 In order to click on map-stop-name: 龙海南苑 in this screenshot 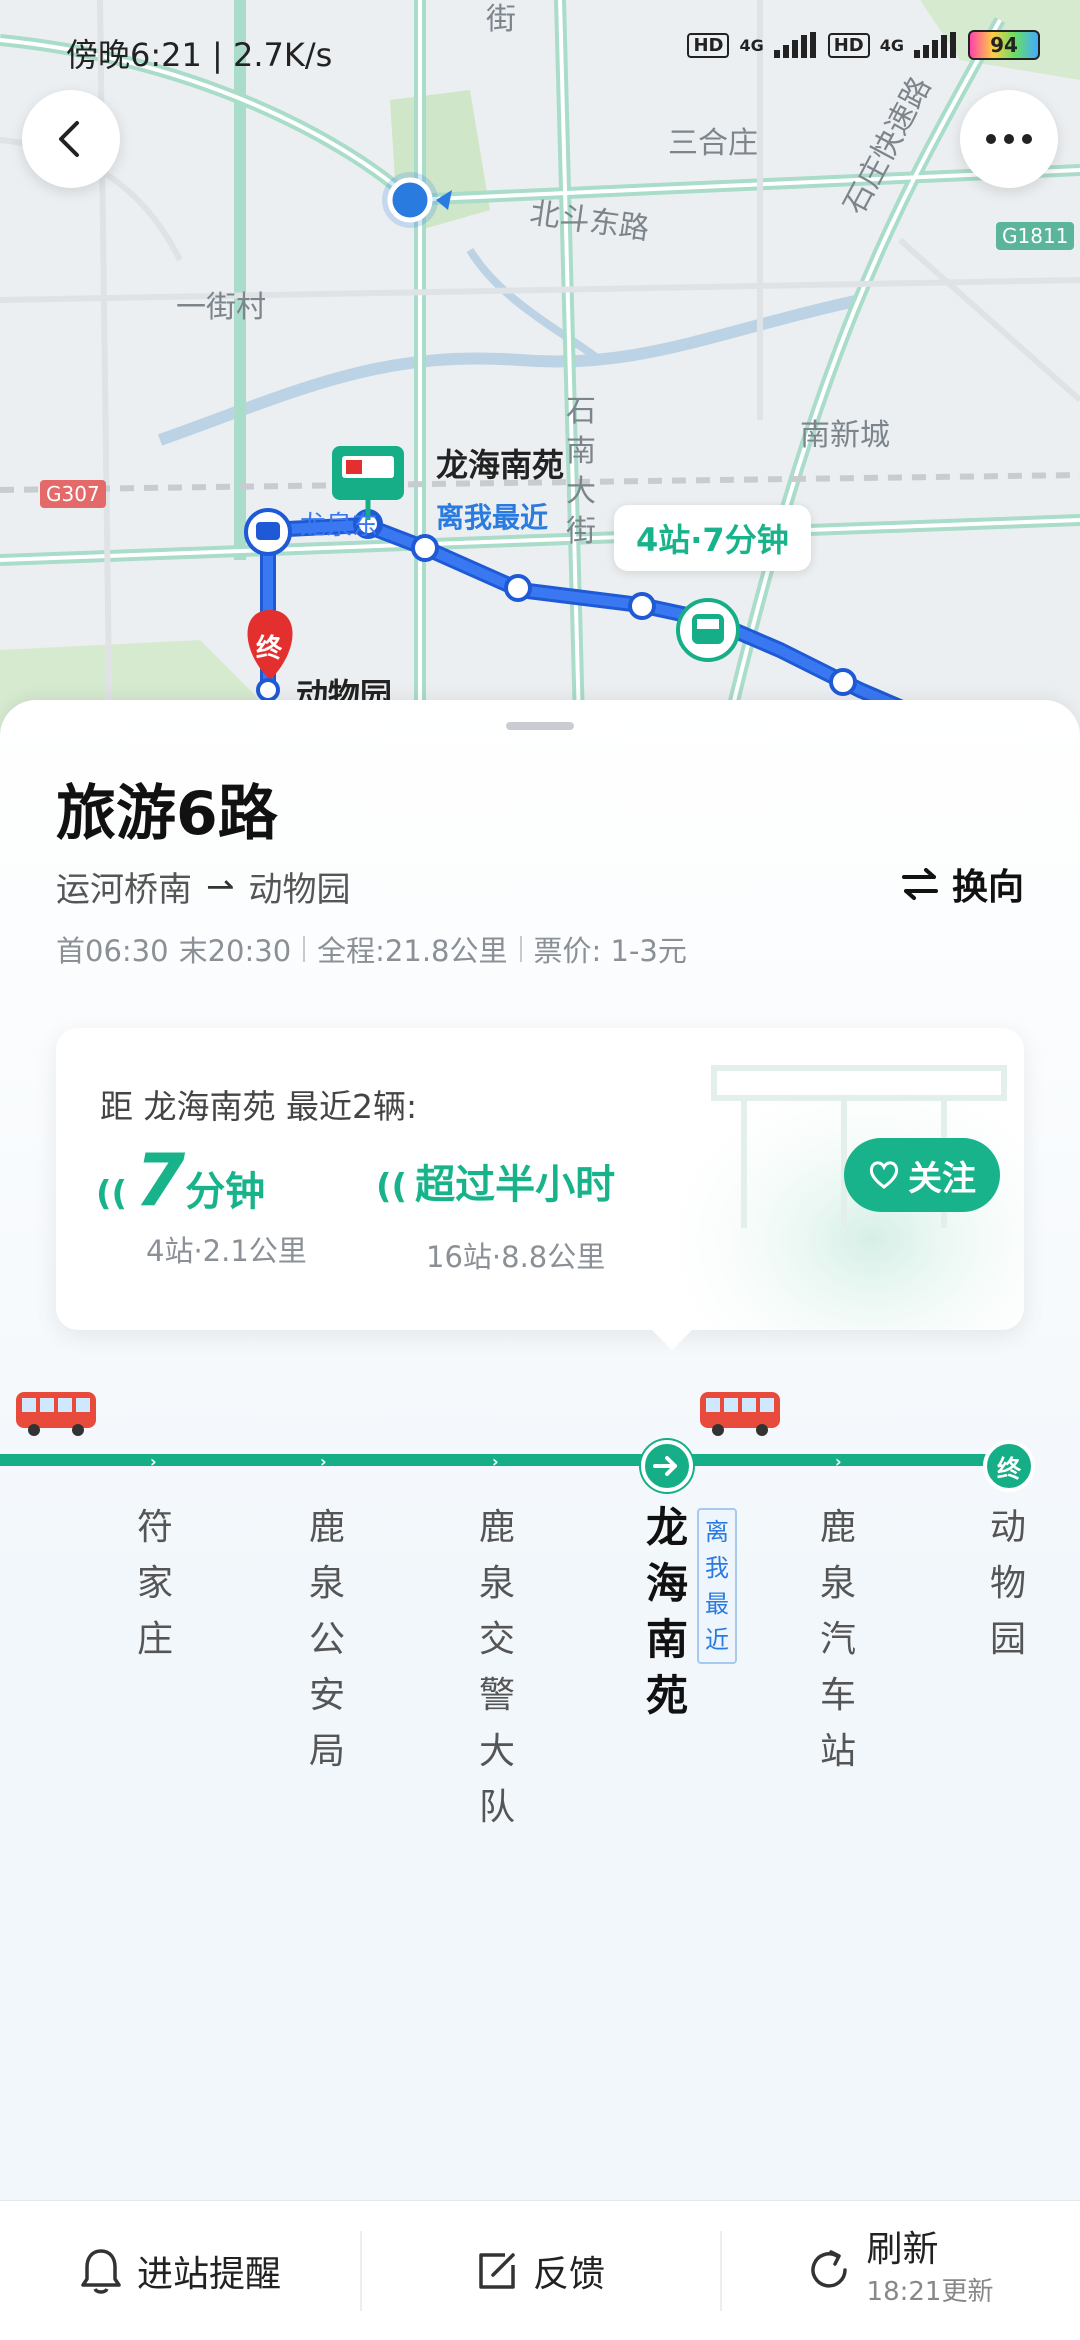, I will do `click(500, 463)`.